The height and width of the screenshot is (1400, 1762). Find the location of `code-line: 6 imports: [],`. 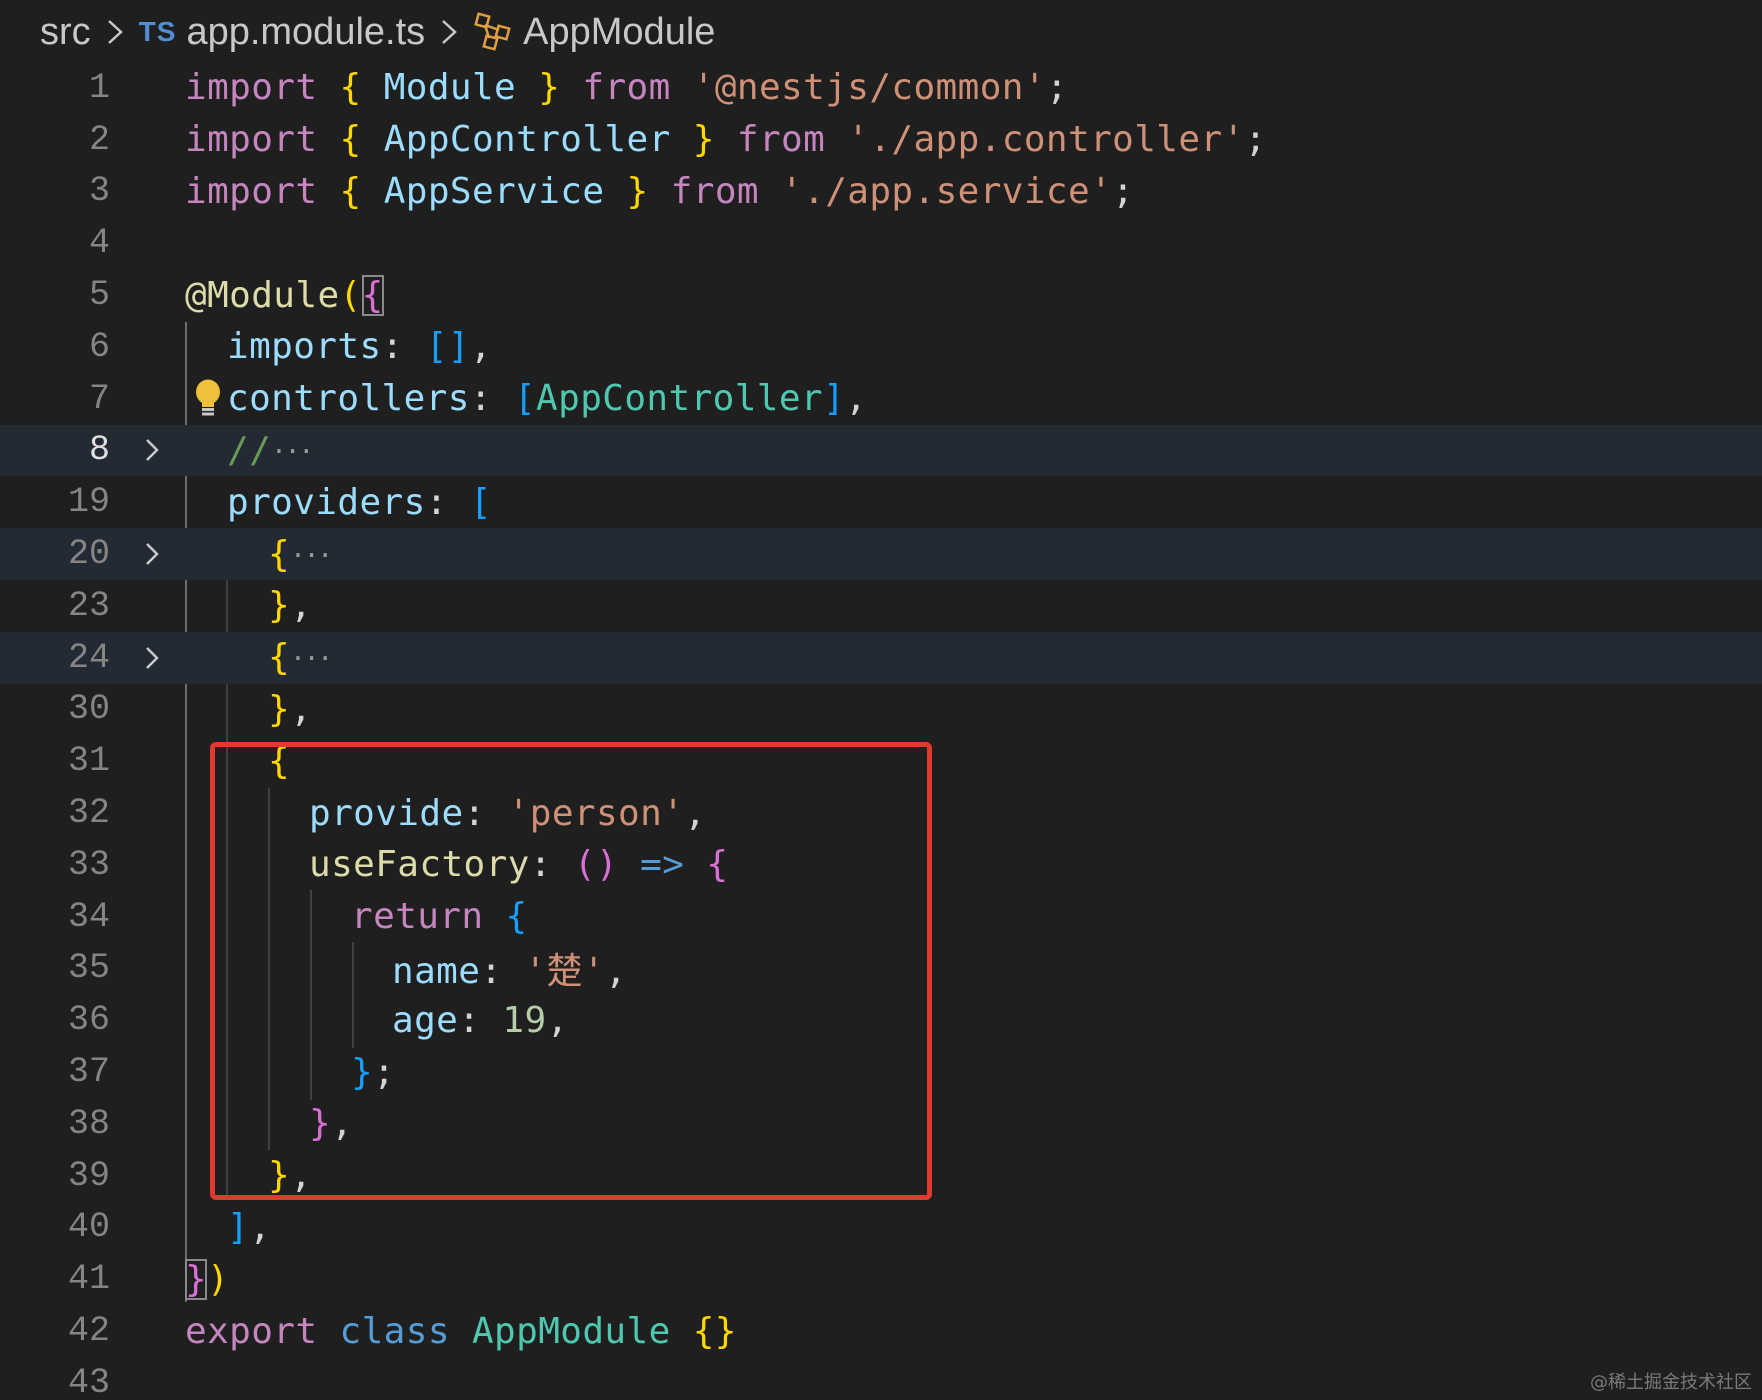

code-line: 6 imports: [], is located at coordinates (881, 347).